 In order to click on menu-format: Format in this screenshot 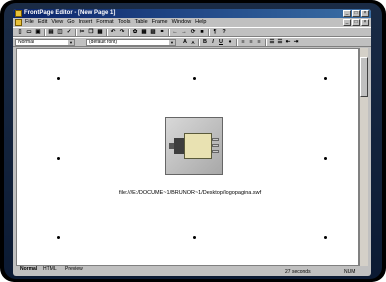, I will do `click(104, 22)`.